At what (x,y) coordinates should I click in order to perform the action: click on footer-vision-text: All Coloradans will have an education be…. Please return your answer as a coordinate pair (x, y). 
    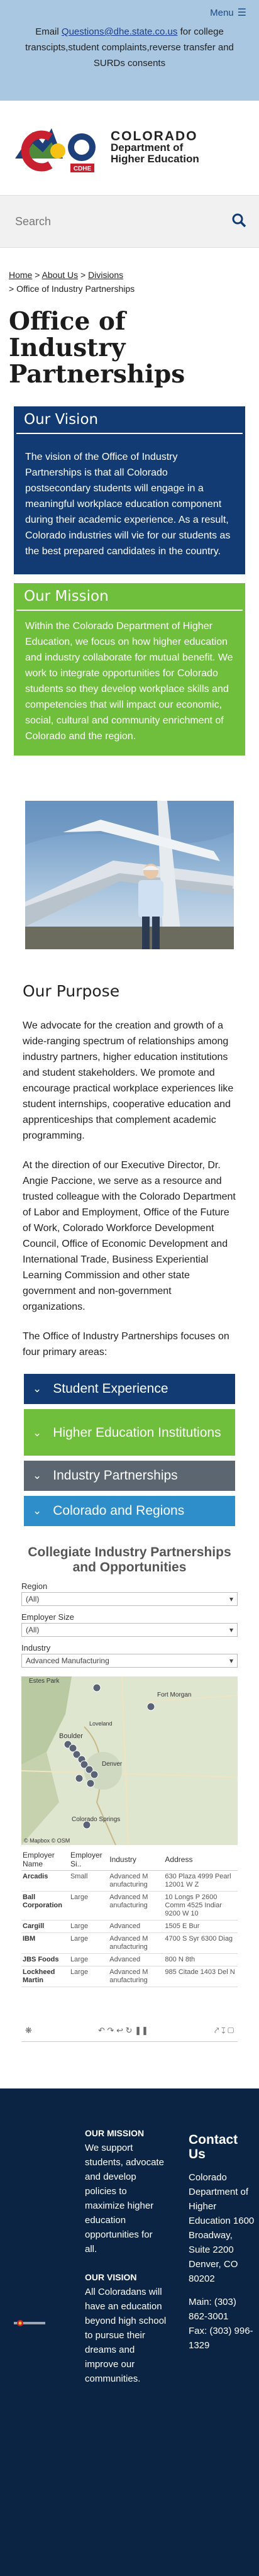
    Looking at the image, I should click on (126, 2335).